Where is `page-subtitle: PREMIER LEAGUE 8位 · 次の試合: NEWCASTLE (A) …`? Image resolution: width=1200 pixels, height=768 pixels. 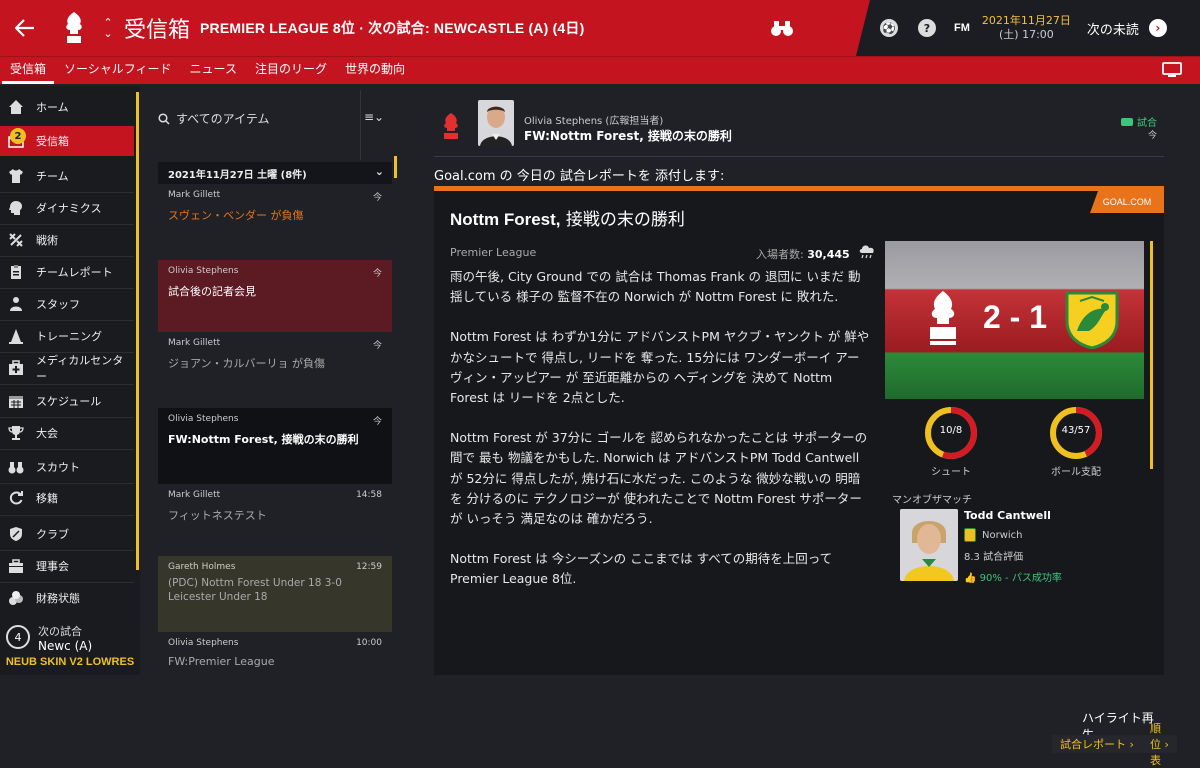 page-subtitle: PREMIER LEAGUE 8位 · 次の試合: NEWCASTLE (A) … is located at coordinates (392, 28).